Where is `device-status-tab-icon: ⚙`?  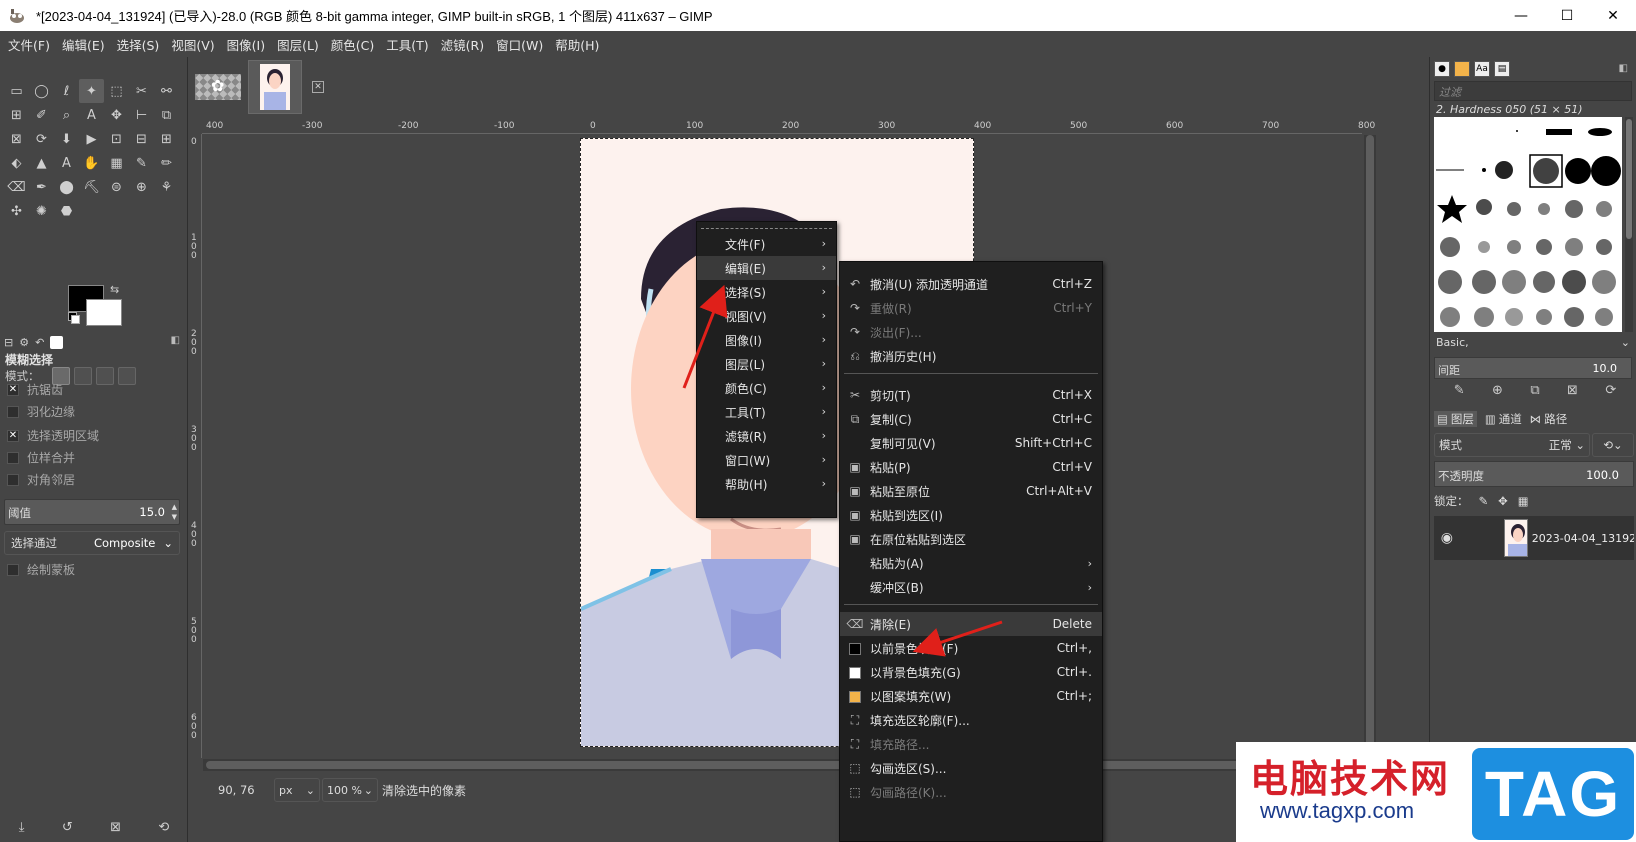 device-status-tab-icon: ⚙ is located at coordinates (24, 342).